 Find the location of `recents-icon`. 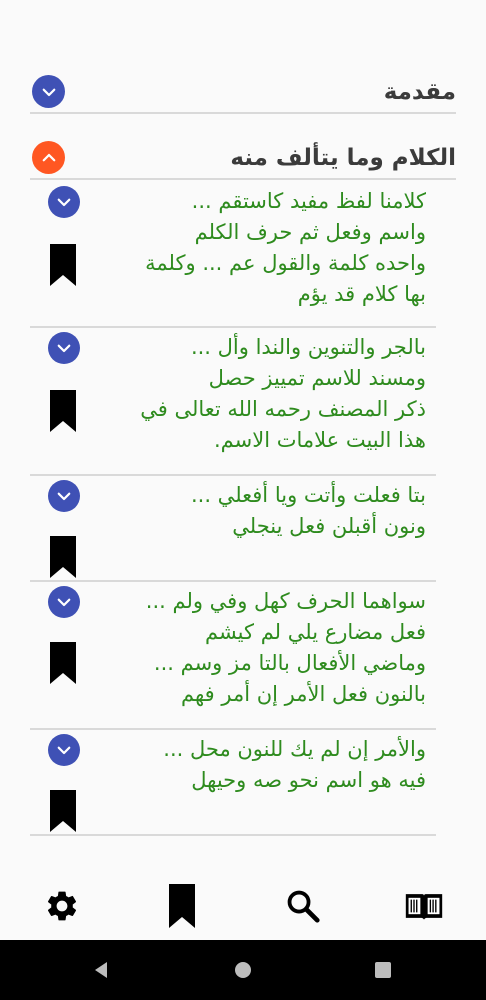

recents-icon is located at coordinates (383, 970).